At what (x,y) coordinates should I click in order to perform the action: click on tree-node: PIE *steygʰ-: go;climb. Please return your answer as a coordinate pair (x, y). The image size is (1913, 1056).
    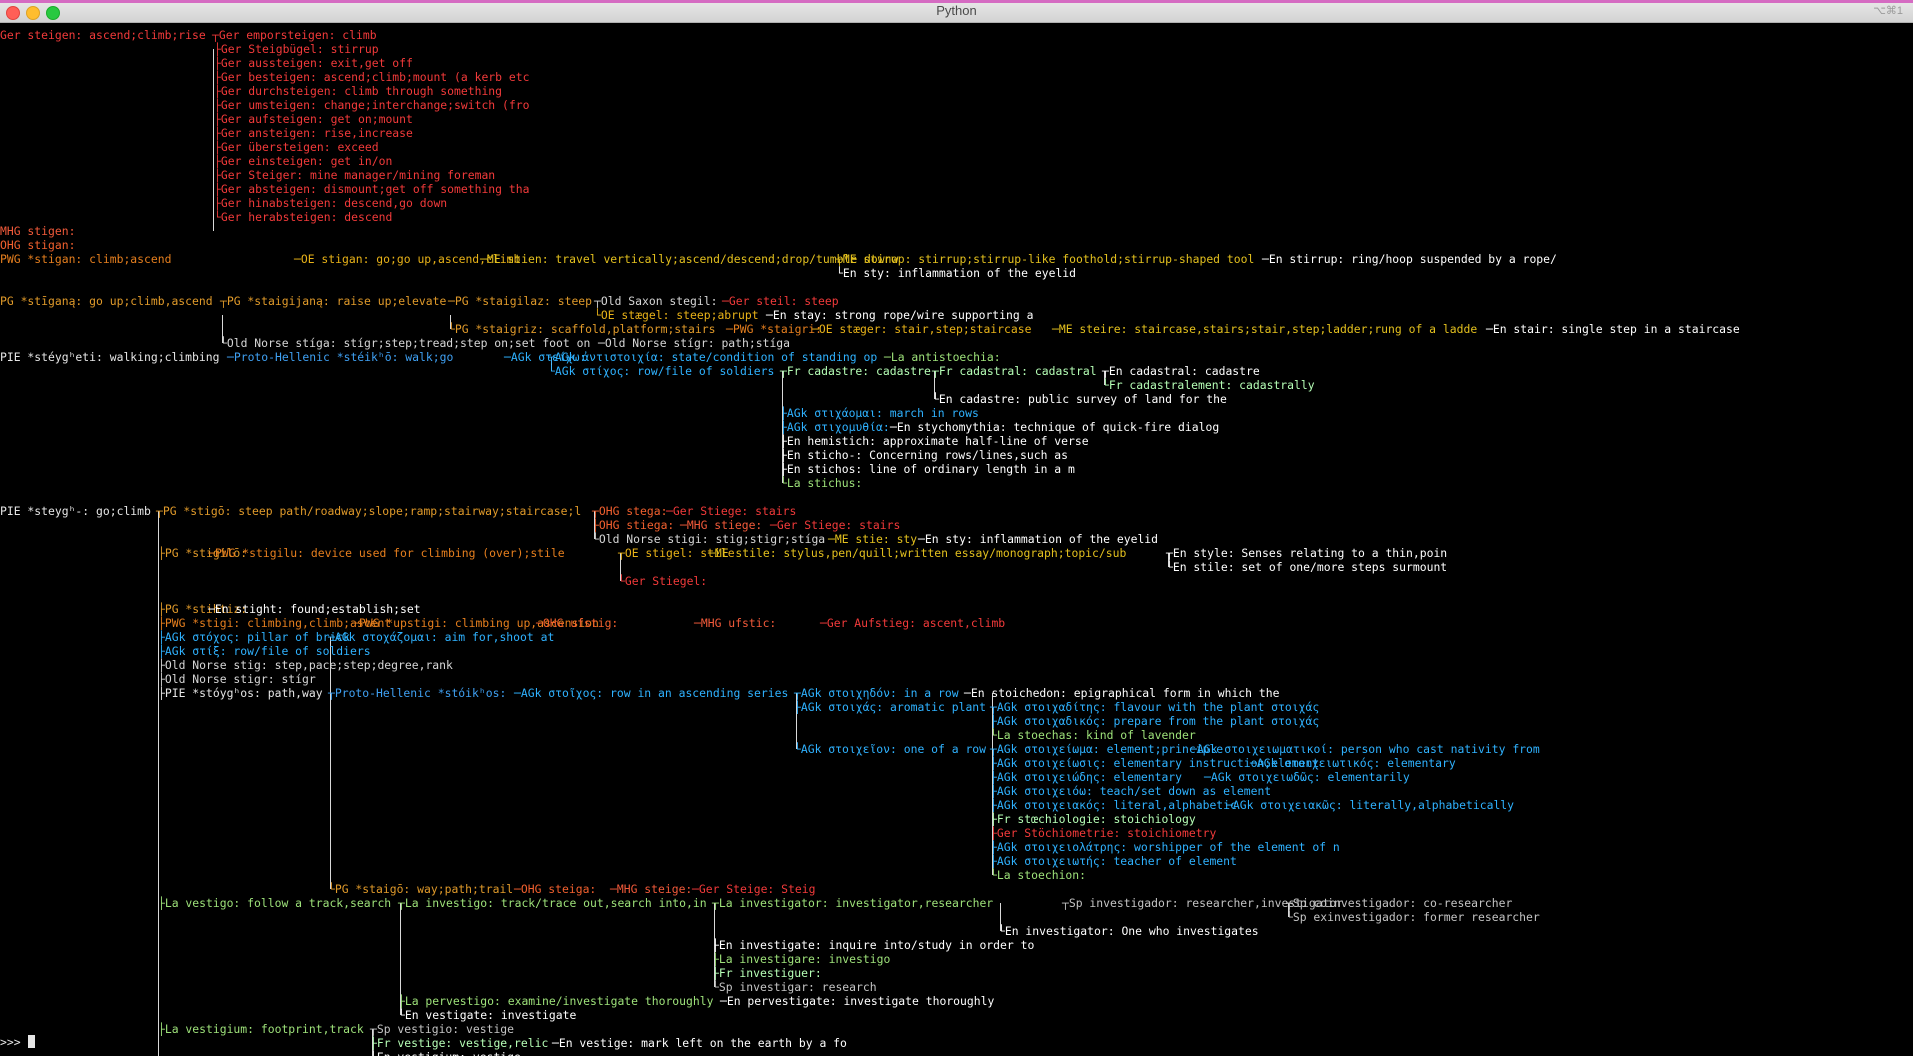
    Looking at the image, I should click on (75, 511).